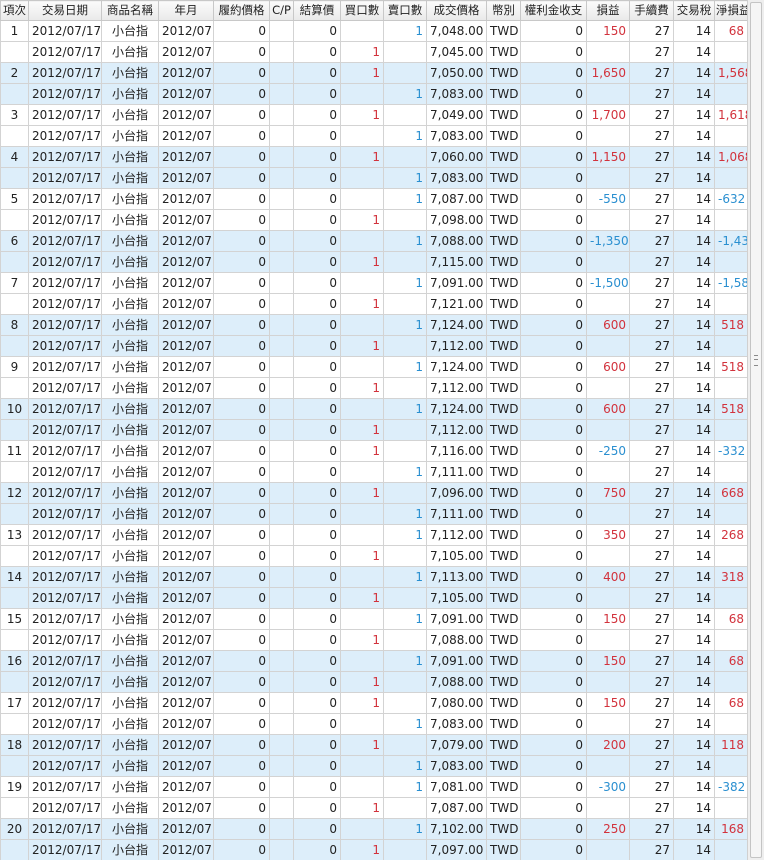 The height and width of the screenshot is (860, 764). What do you see at coordinates (317, 73) in the screenshot?
I see `cell-settle: 0` at bounding box center [317, 73].